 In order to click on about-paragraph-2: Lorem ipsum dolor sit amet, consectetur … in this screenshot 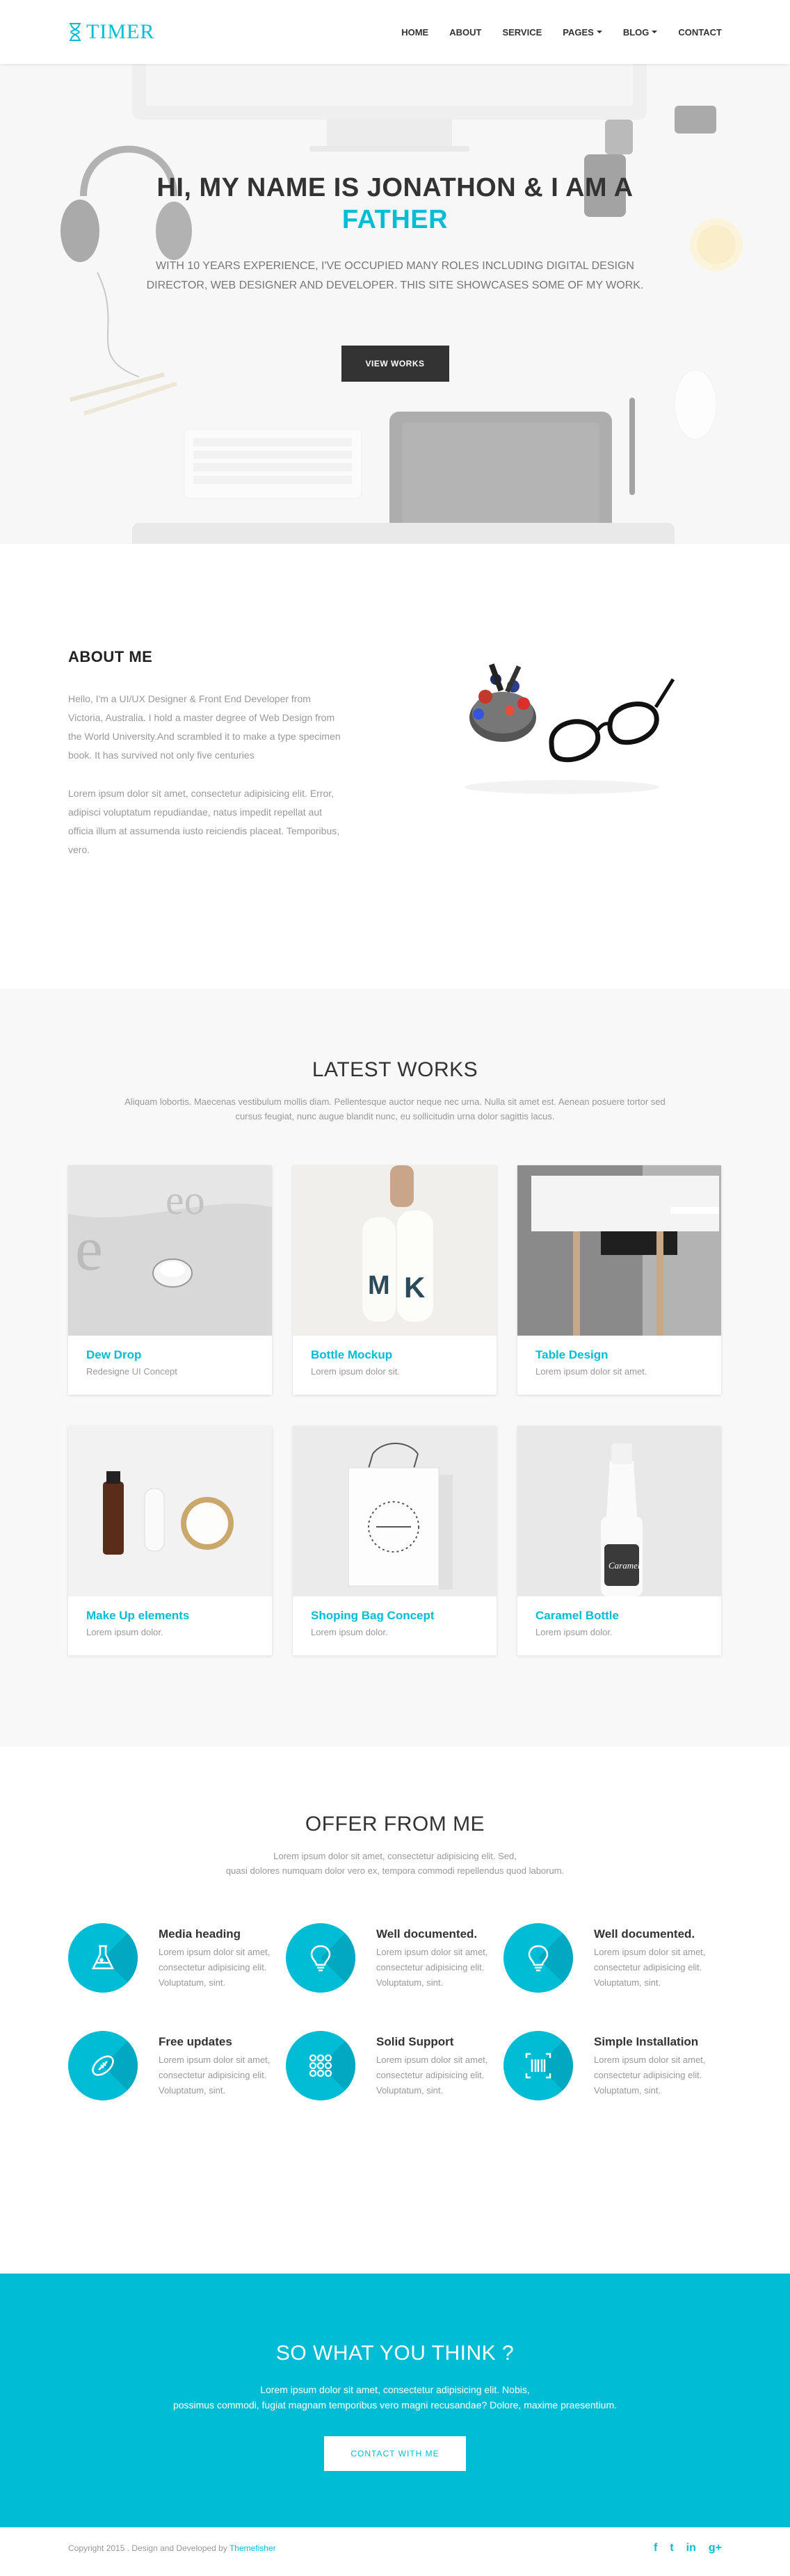, I will do `click(204, 821)`.